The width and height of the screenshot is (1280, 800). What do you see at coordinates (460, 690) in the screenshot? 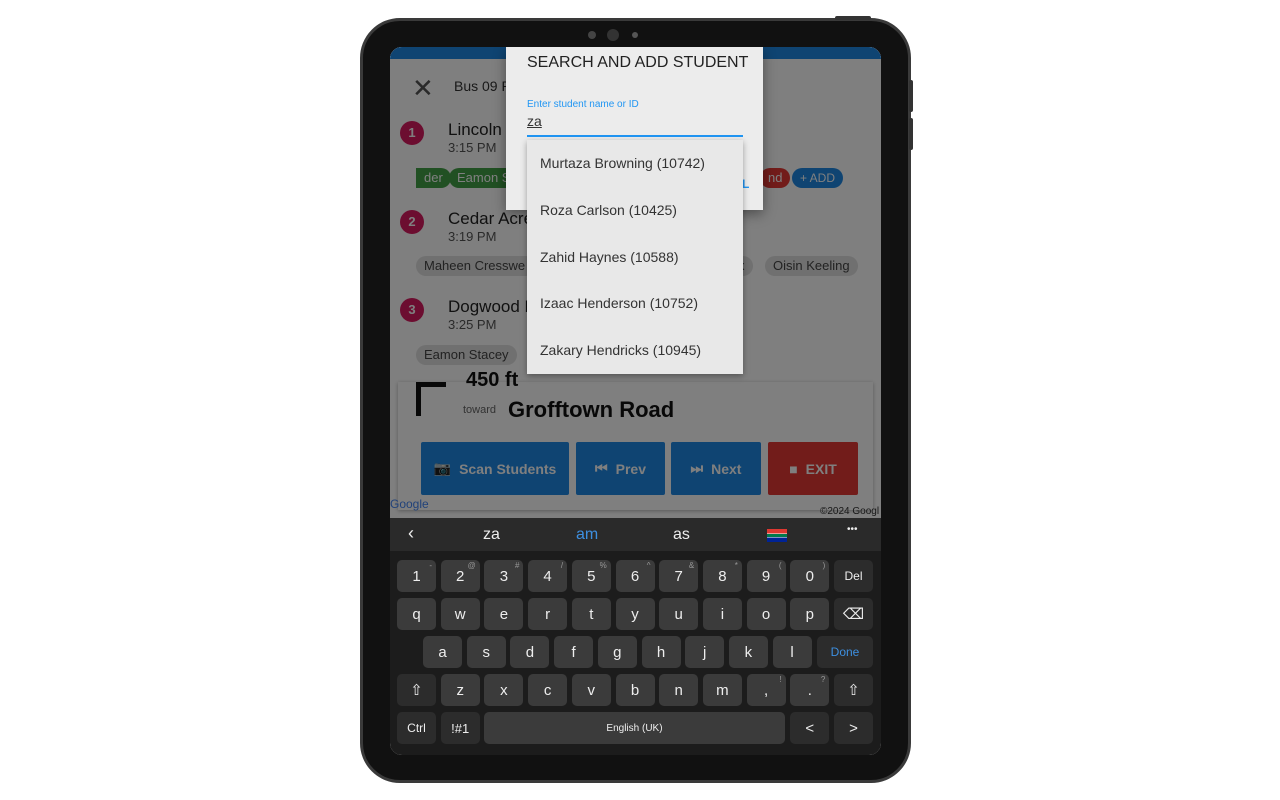
I see `key: z` at bounding box center [460, 690].